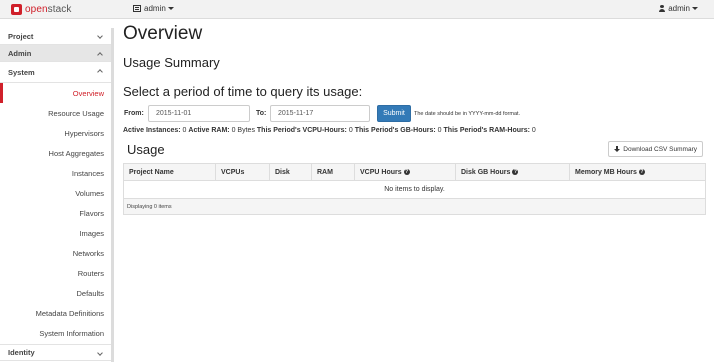 The width and height of the screenshot is (714, 362). I want to click on to-date-value: 2015-11-17, so click(296, 113).